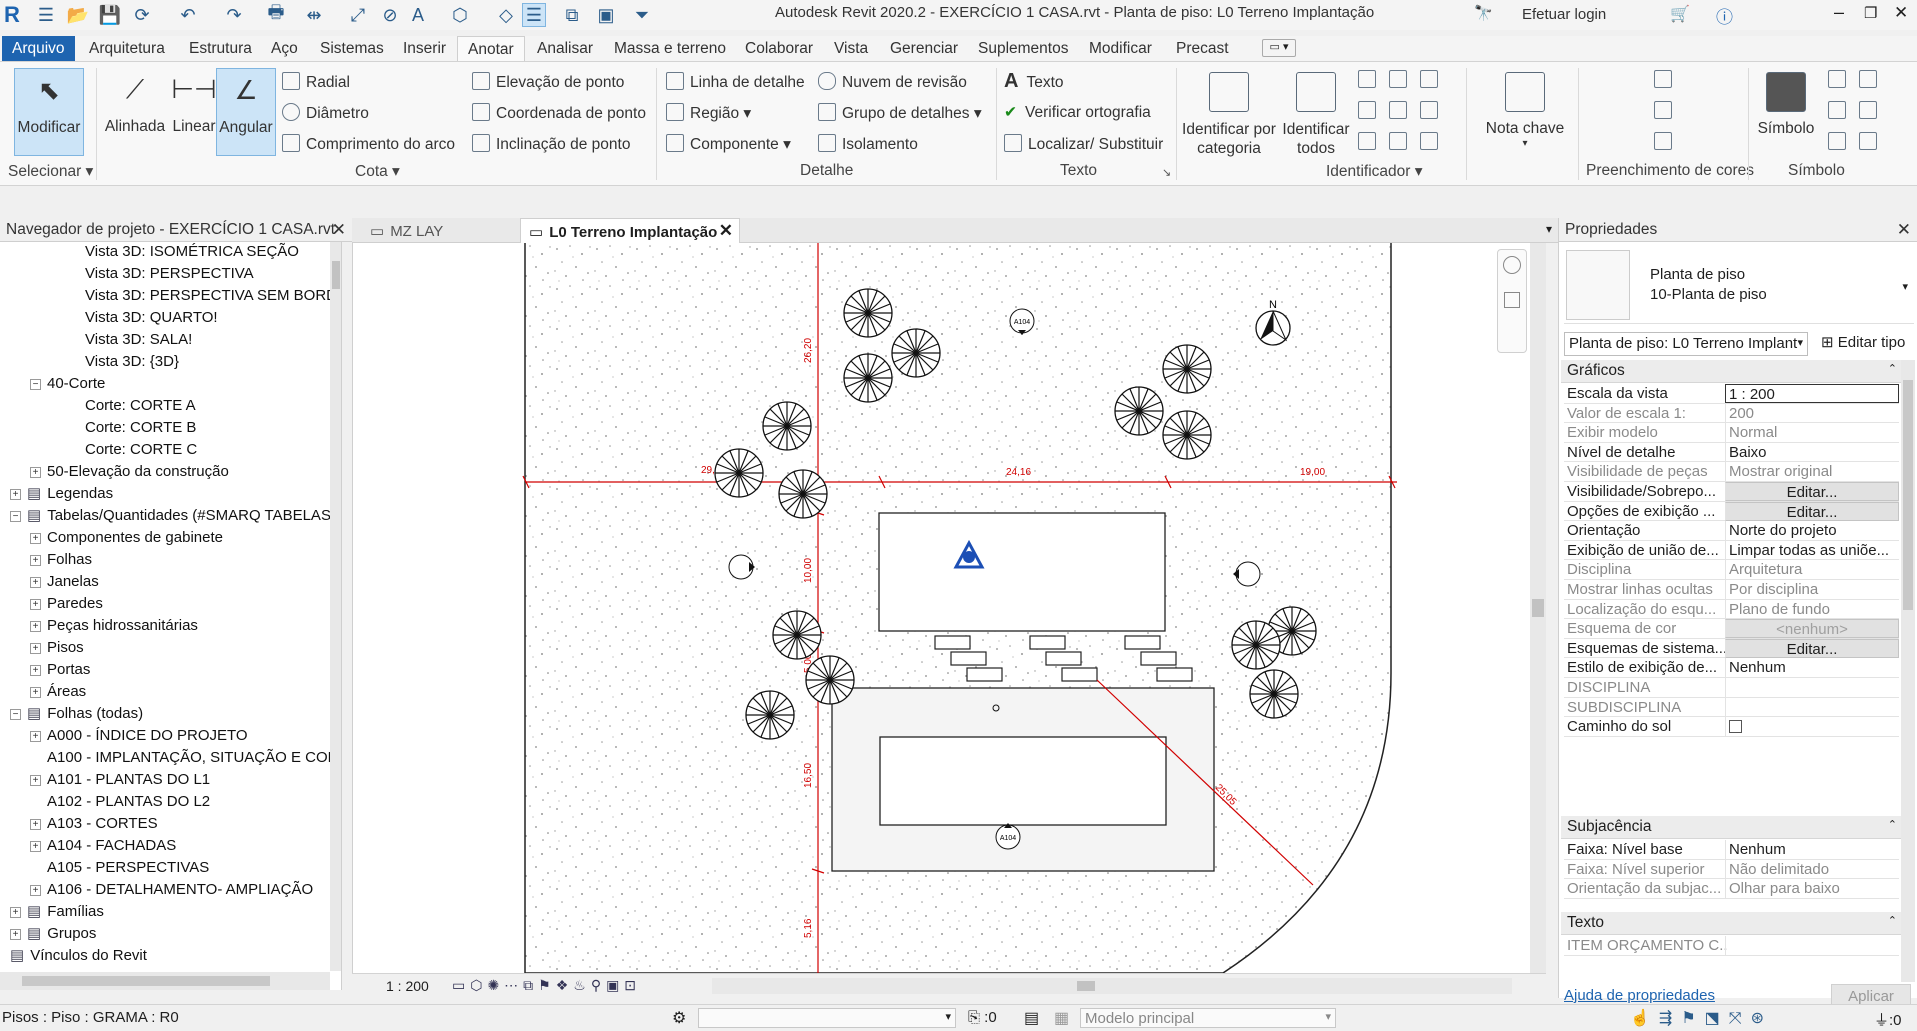 Image resolution: width=1917 pixels, height=1031 pixels. What do you see at coordinates (1429, 79) in the screenshot?
I see `multi-rebar-icon` at bounding box center [1429, 79].